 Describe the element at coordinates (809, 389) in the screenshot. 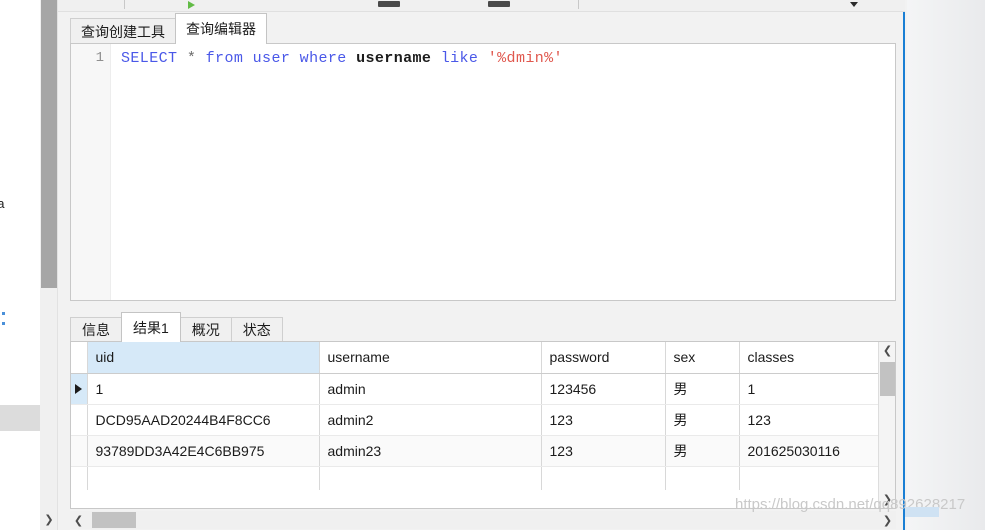

I see `cell-classes: 1` at that location.